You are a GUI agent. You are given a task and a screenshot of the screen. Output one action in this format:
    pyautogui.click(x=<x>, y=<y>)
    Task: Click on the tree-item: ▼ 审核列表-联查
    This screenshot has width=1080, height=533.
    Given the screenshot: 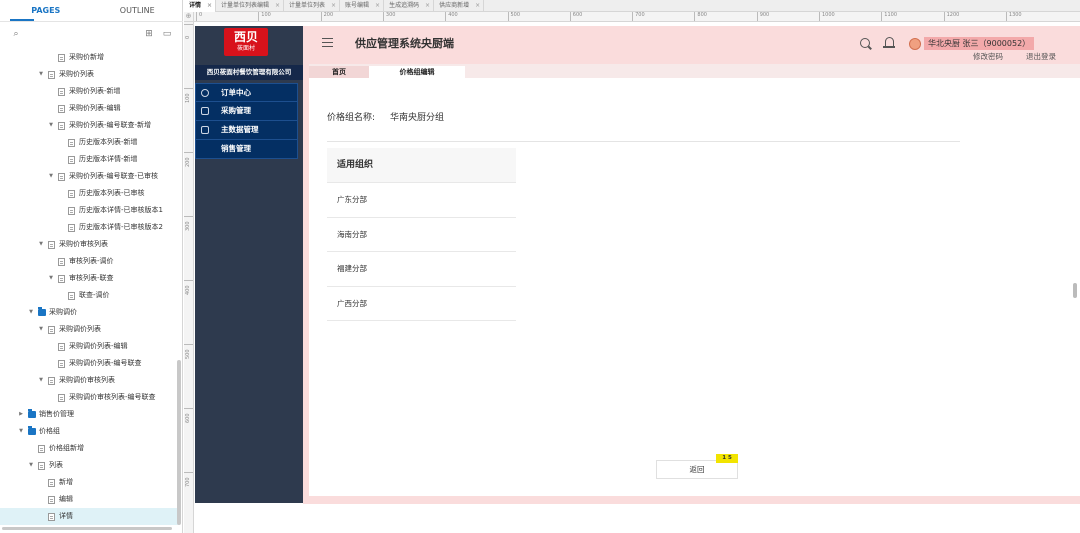 What is the action you would take?
    pyautogui.click(x=89, y=278)
    